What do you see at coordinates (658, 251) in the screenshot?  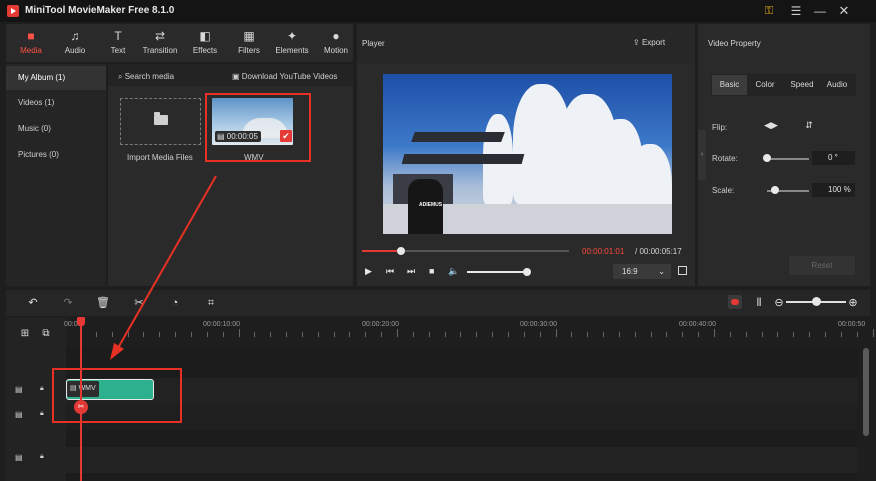 I see `total-time: / 00:00:05:17` at bounding box center [658, 251].